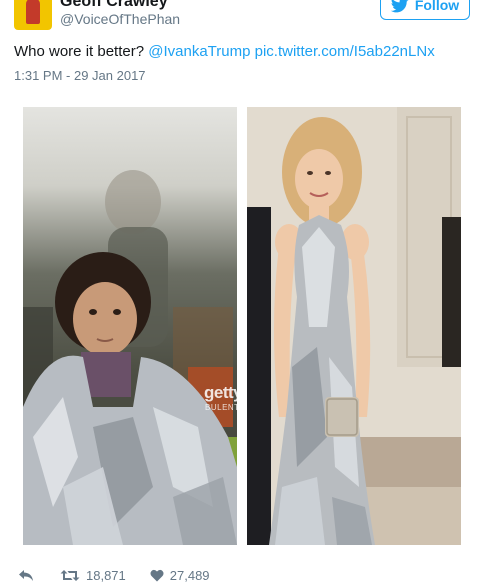 This screenshot has width=478, height=586. What do you see at coordinates (80, 75) in the screenshot?
I see `tweet-timestamp: 1:31 PM - 29 Jan 2017` at bounding box center [80, 75].